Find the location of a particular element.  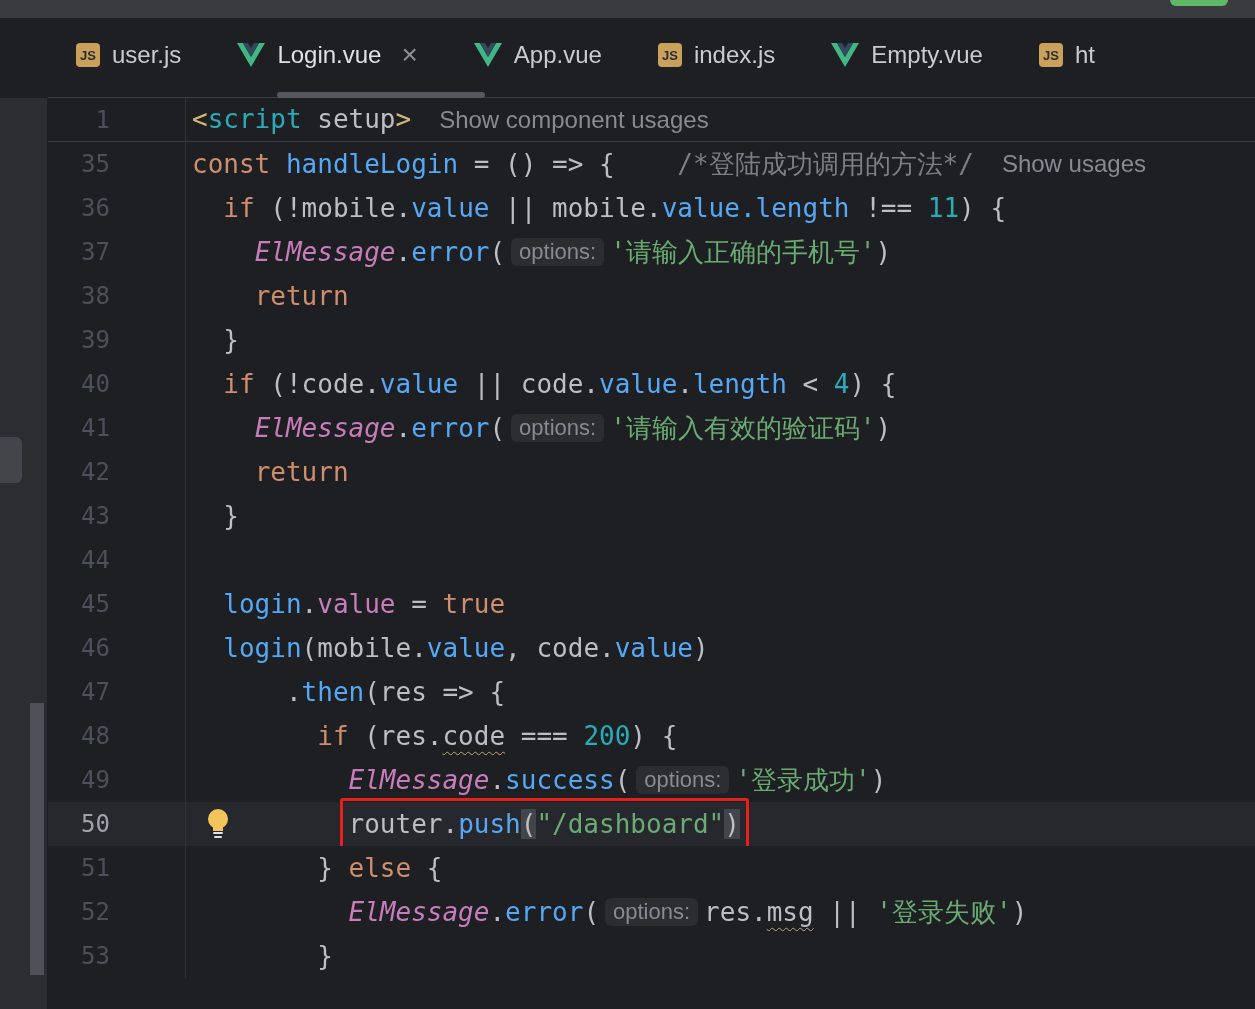

code-text: login(mobile.value, code.value) is located at coordinates (466, 648).